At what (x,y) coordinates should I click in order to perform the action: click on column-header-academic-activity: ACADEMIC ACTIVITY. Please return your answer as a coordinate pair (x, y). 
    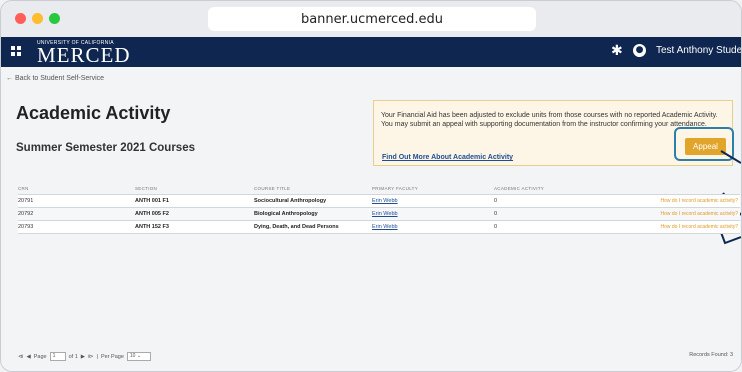
    Looking at the image, I should click on (553, 188).